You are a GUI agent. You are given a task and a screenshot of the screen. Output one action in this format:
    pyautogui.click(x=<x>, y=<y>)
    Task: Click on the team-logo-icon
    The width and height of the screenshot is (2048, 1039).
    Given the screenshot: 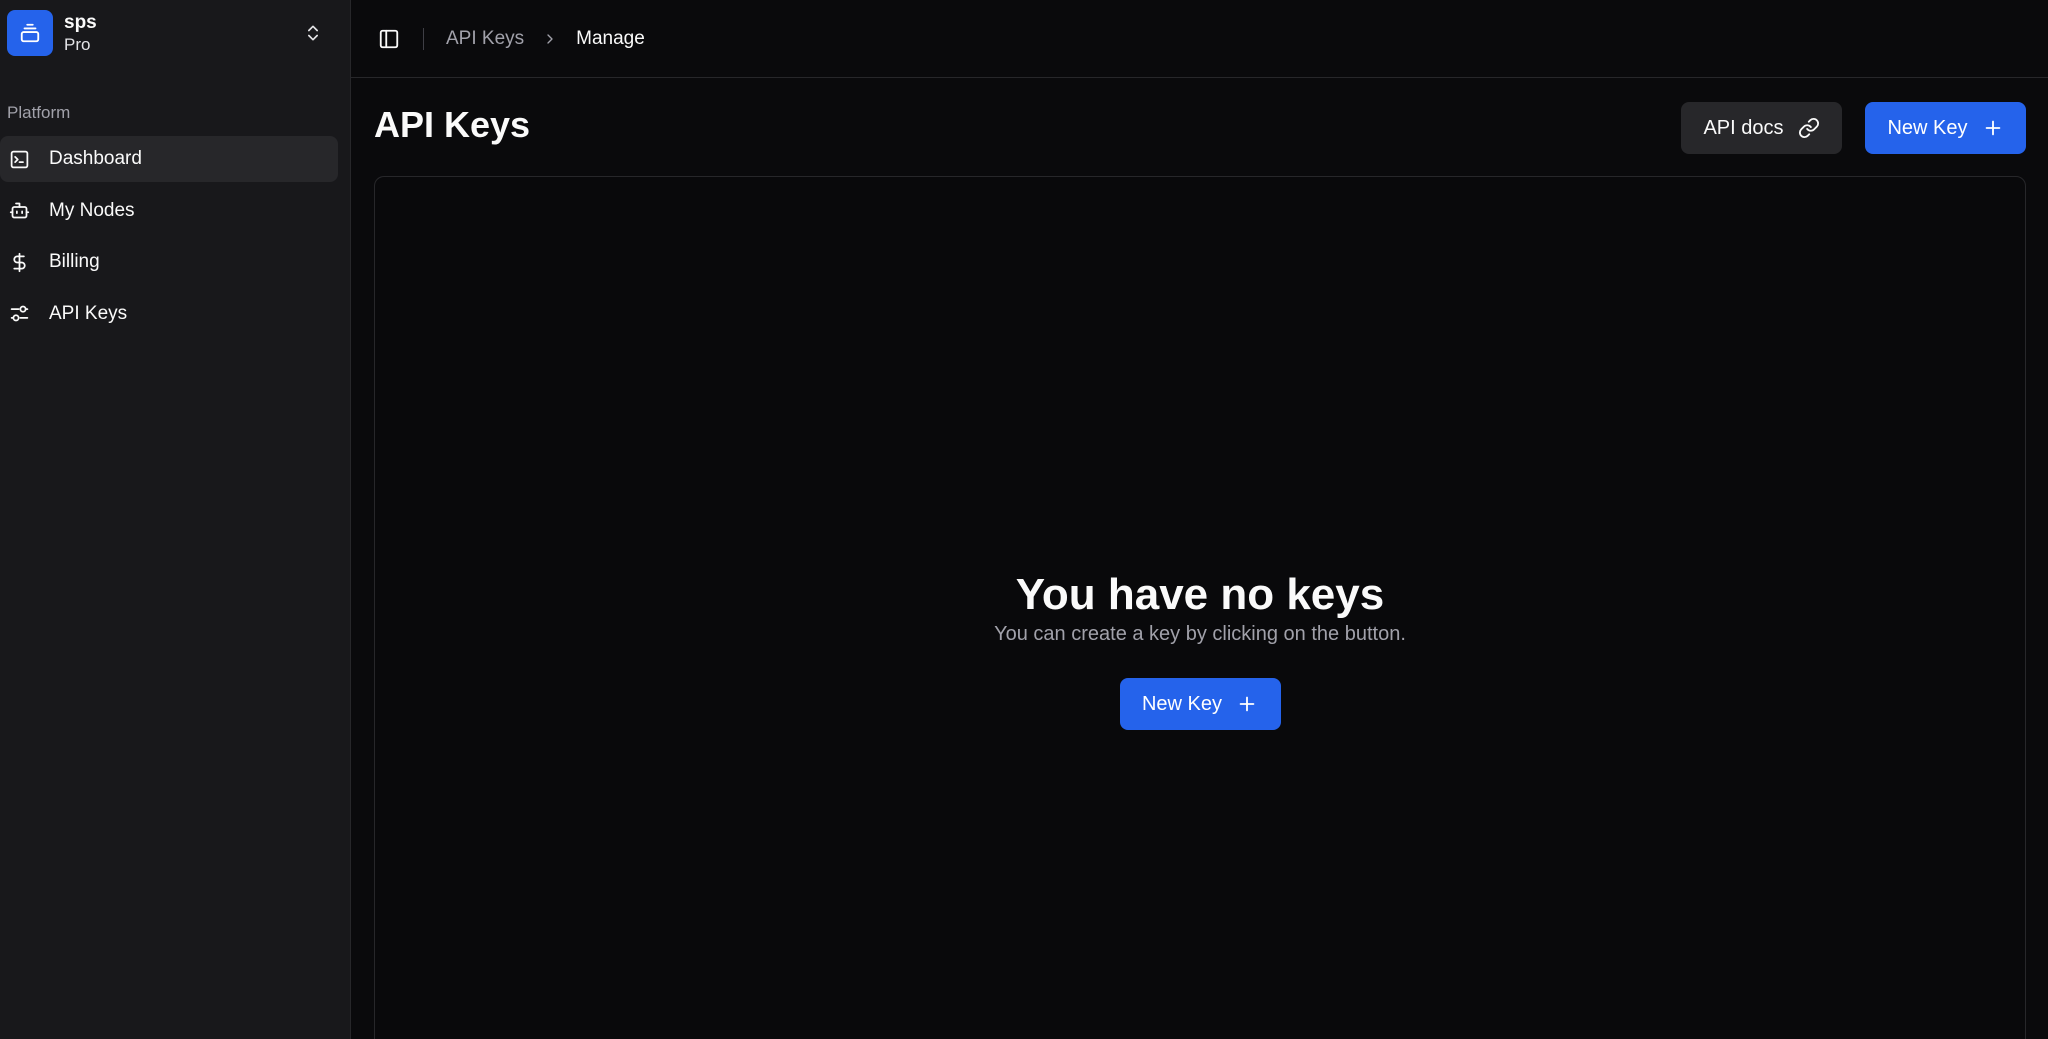 What is the action you would take?
    pyautogui.click(x=30, y=33)
    